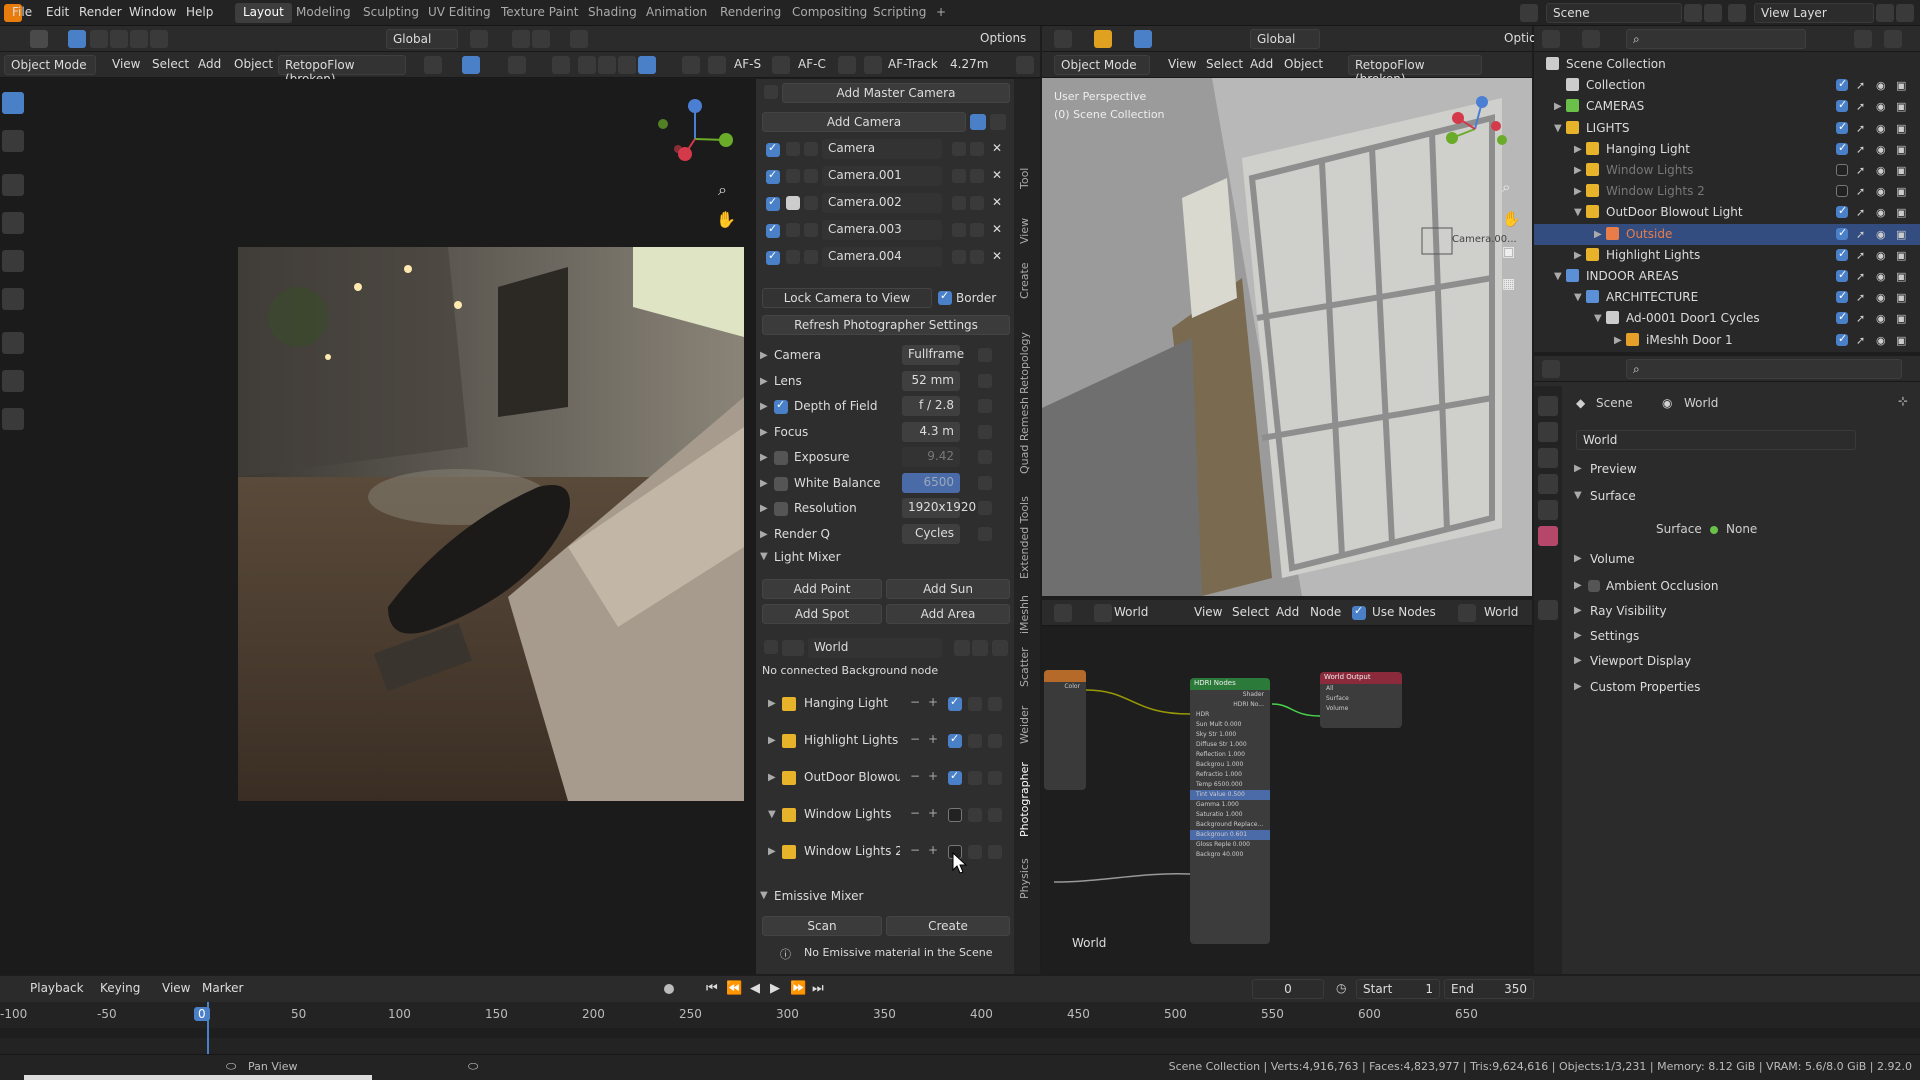 The height and width of the screenshot is (1080, 1920). Describe the element at coordinates (1000, 648) in the screenshot. I see `unlink-world-icon` at that location.